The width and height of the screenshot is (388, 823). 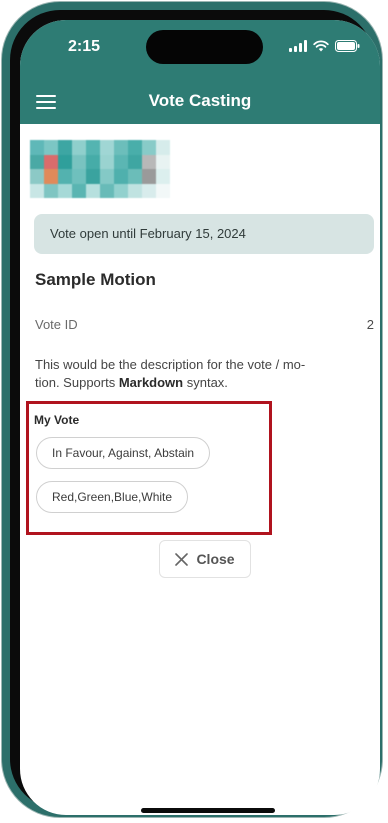 I want to click on status-icons, so click(x=324, y=46).